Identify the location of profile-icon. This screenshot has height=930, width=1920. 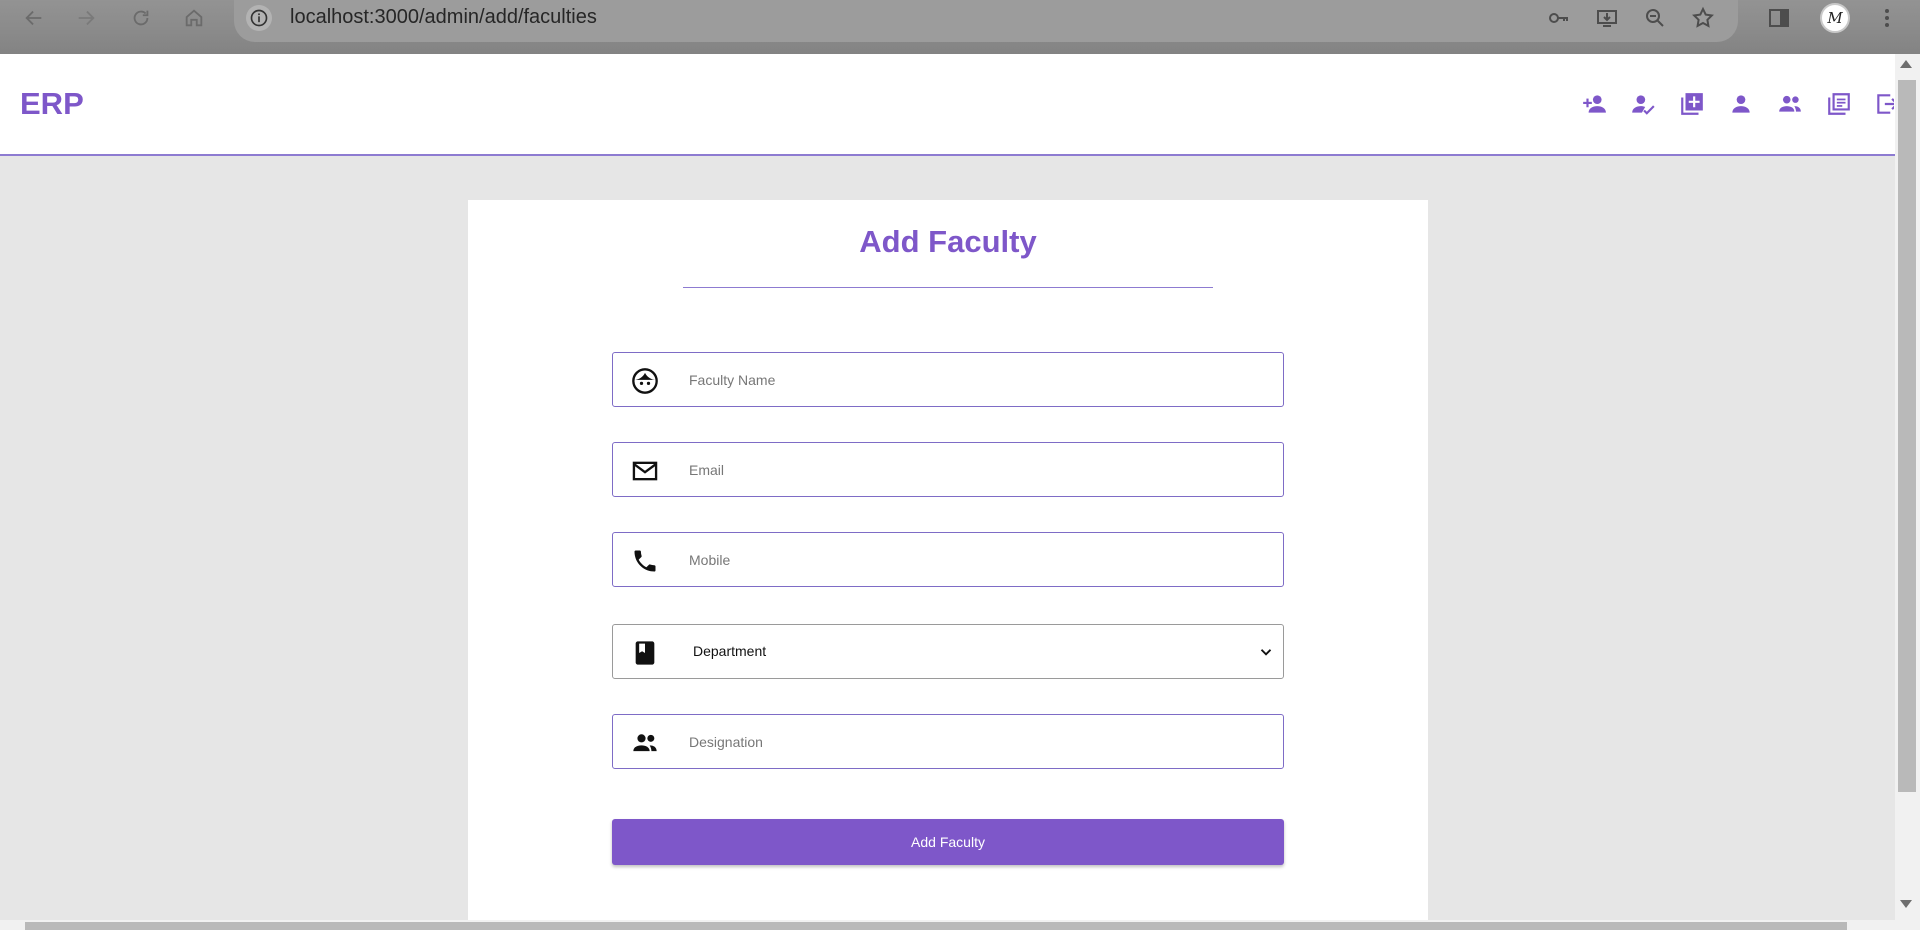
(1741, 104).